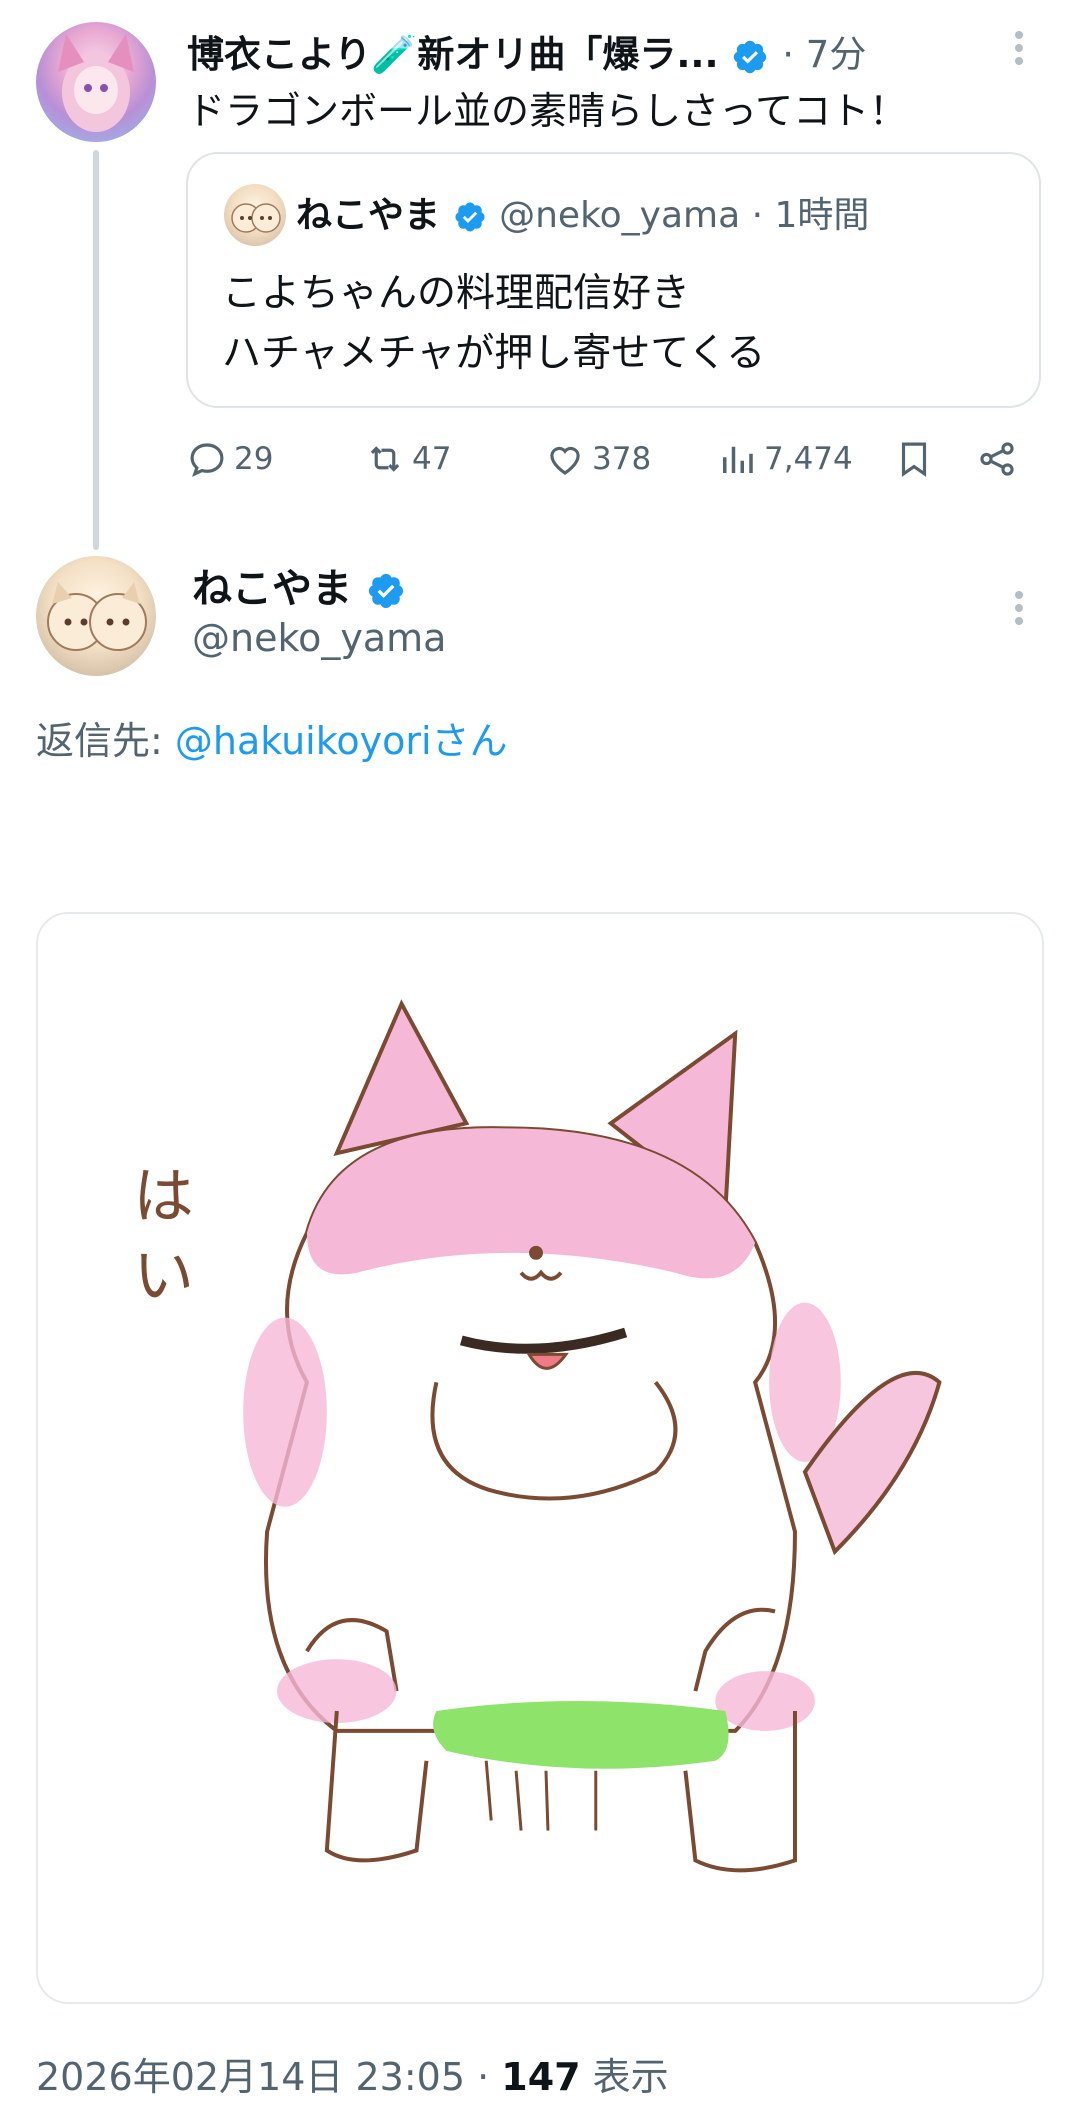 This screenshot has width=1079, height=2119. I want to click on reply-author-handle: @neko_yama, so click(319, 638).